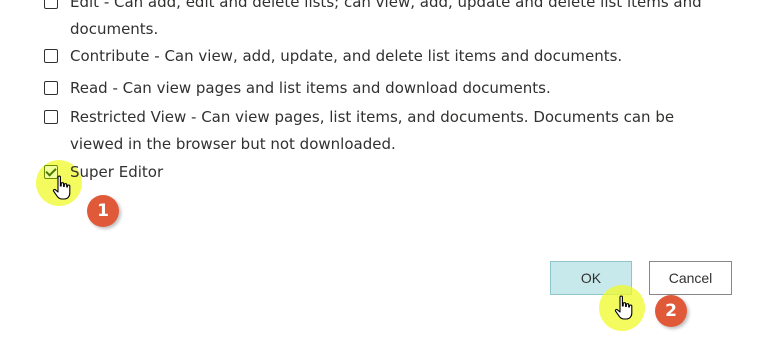 The width and height of the screenshot is (757, 363). I want to click on checkbox-edit, so click(51, 4).